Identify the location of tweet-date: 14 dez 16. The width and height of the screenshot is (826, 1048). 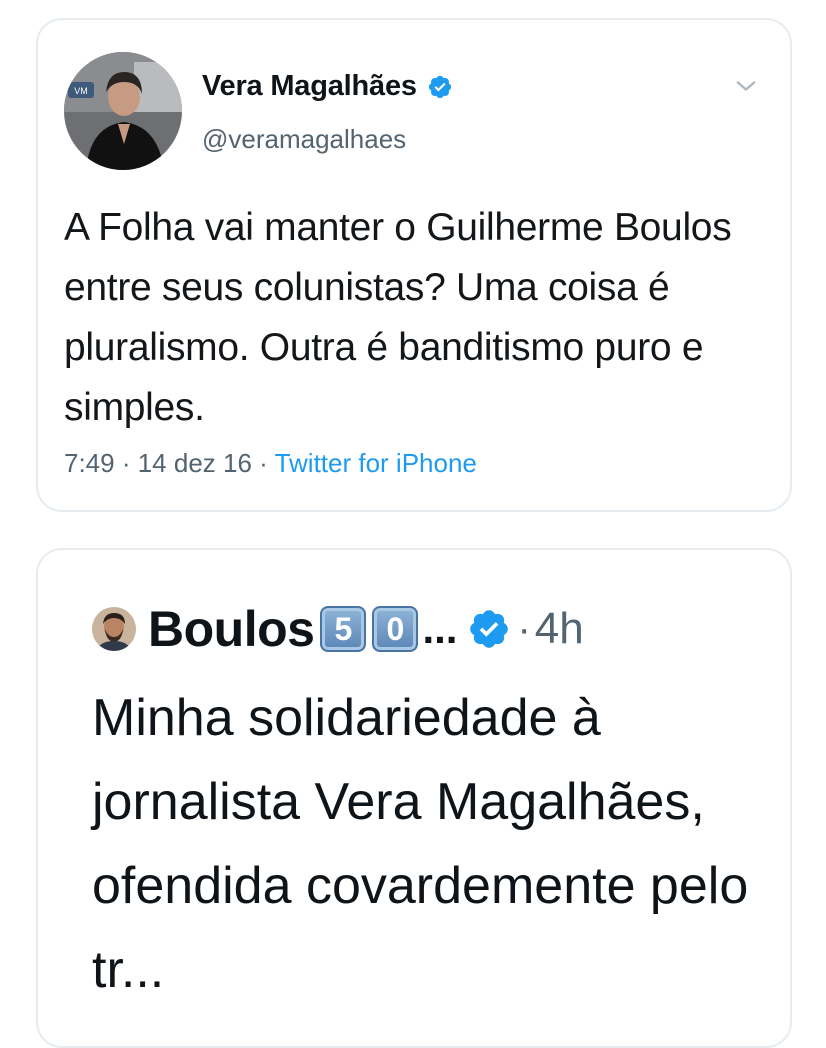
(195, 463).